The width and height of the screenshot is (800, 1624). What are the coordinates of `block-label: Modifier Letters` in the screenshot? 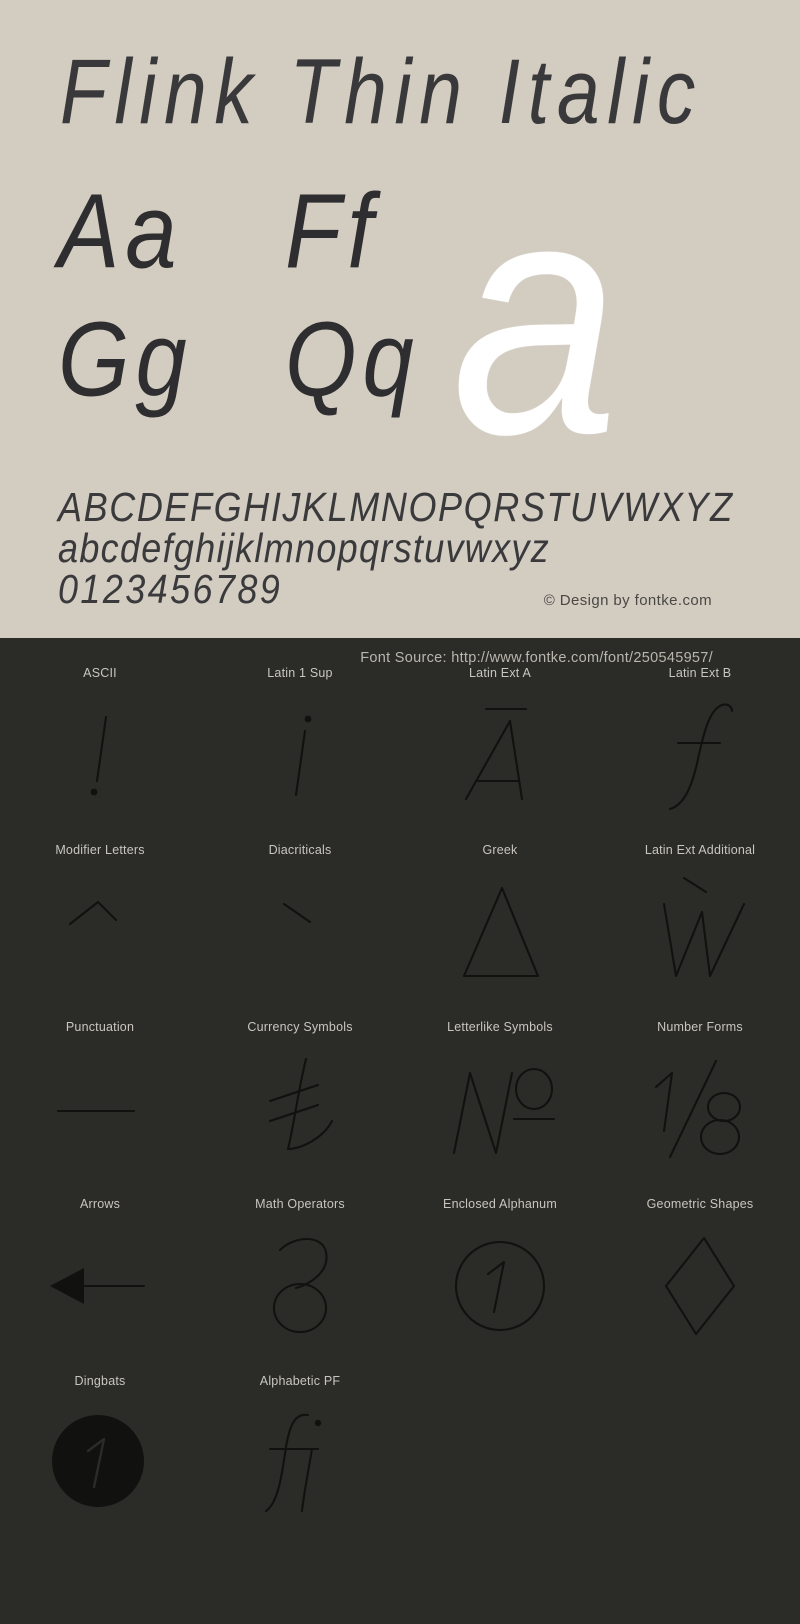 It's located at (100, 850).